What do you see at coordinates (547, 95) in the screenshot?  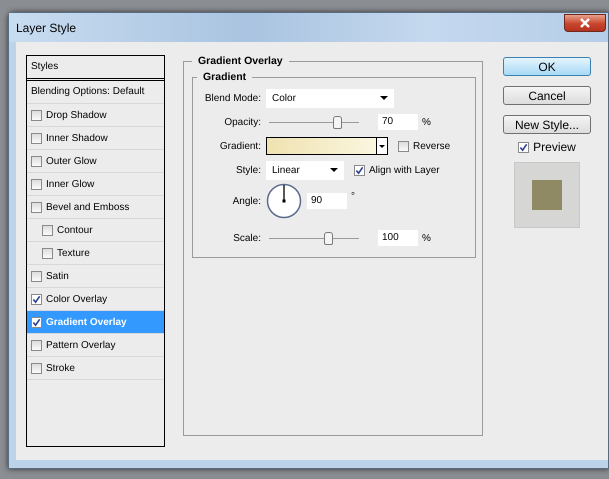 I see `dialog-button: Cancel` at bounding box center [547, 95].